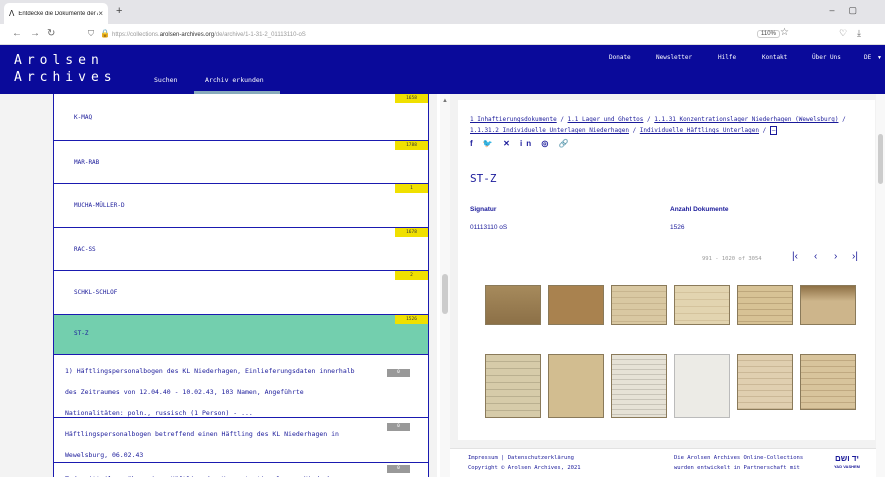 Image resolution: width=885 pixels, height=477 pixels. Describe the element at coordinates (620, 57) in the screenshot. I see `nav-donate: Donate` at that location.